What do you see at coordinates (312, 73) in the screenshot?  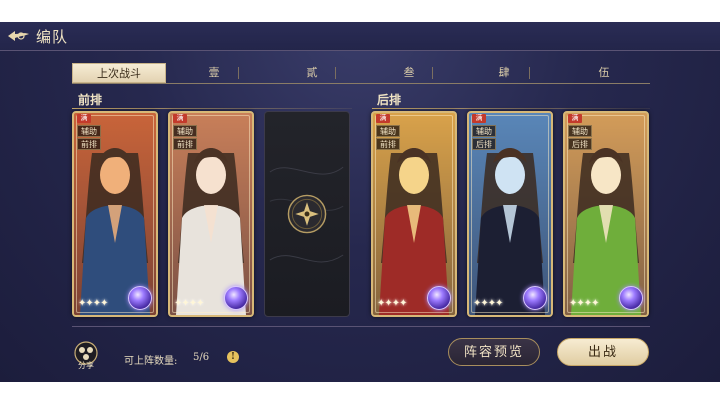 I see `tab-team-2: 貳` at bounding box center [312, 73].